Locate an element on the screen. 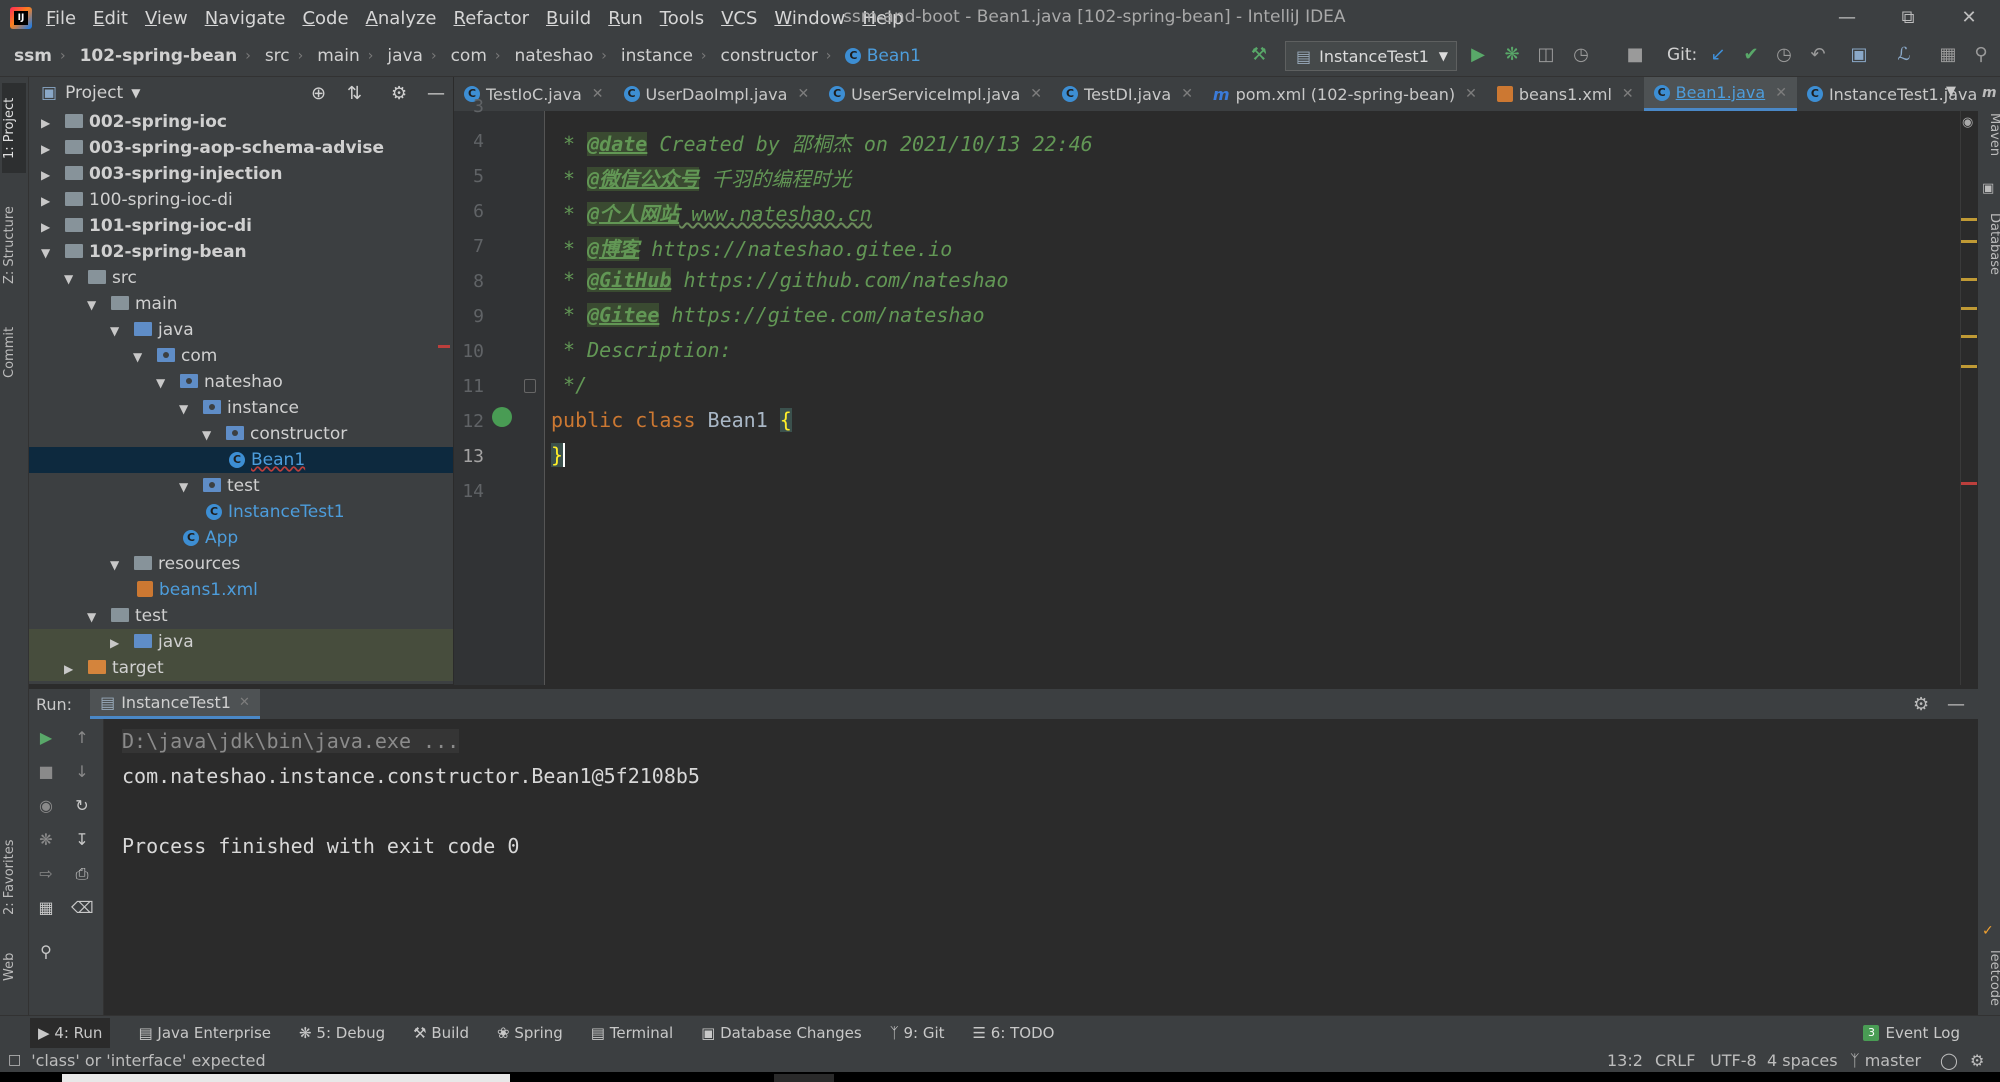 The width and height of the screenshot is (2000, 1082). git-update-icon: ↙ is located at coordinates (1718, 55).